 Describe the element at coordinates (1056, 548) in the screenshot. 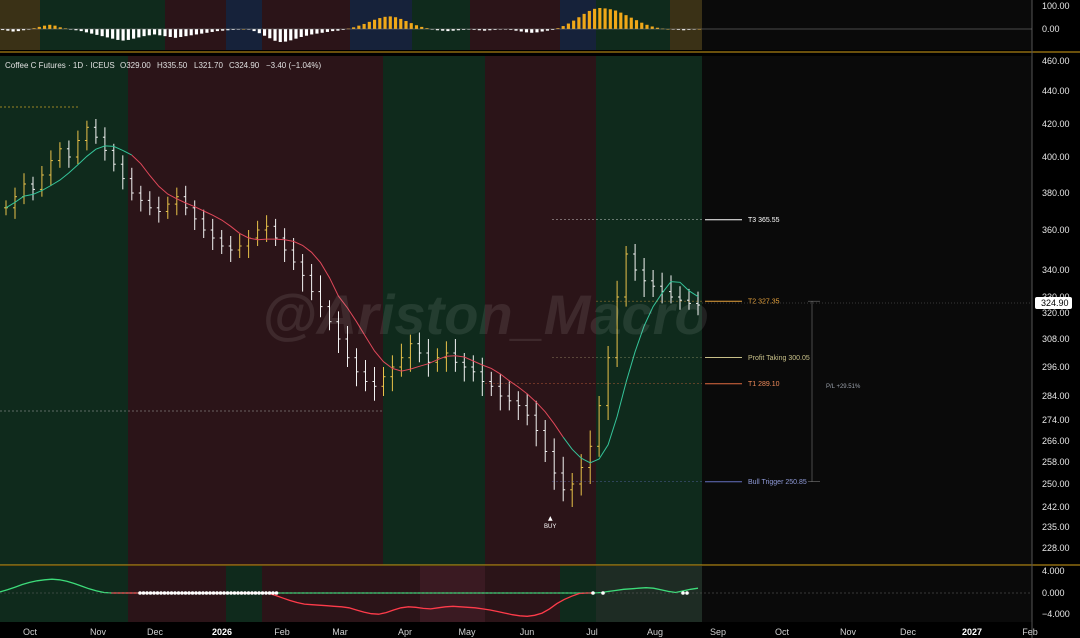

I see `main-y-tick-18: 228.00` at that location.